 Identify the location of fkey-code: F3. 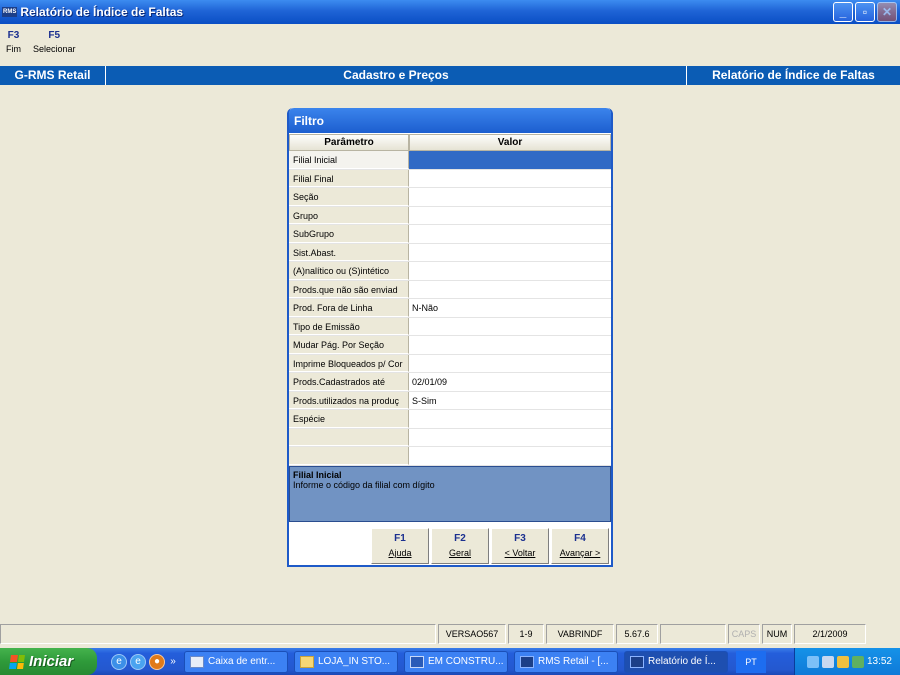
(13, 35).